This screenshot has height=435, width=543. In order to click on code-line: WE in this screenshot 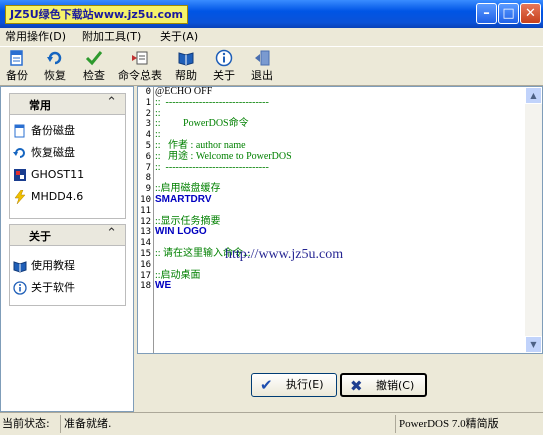, I will do `click(163, 286)`.